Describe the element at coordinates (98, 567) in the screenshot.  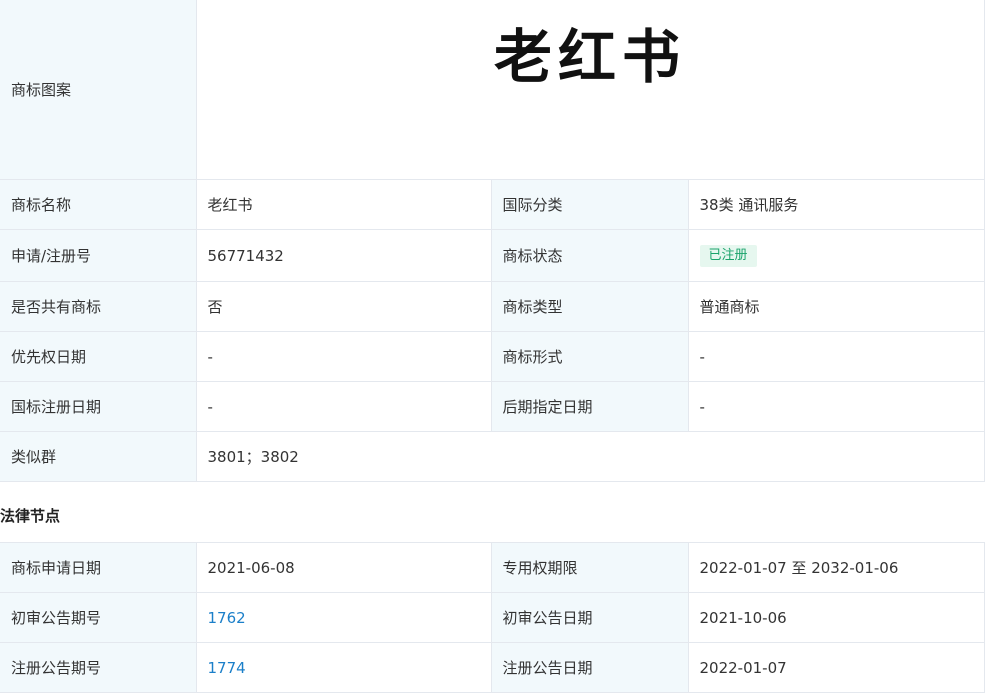
I see `apply-date-label: 商标申请日期` at that location.